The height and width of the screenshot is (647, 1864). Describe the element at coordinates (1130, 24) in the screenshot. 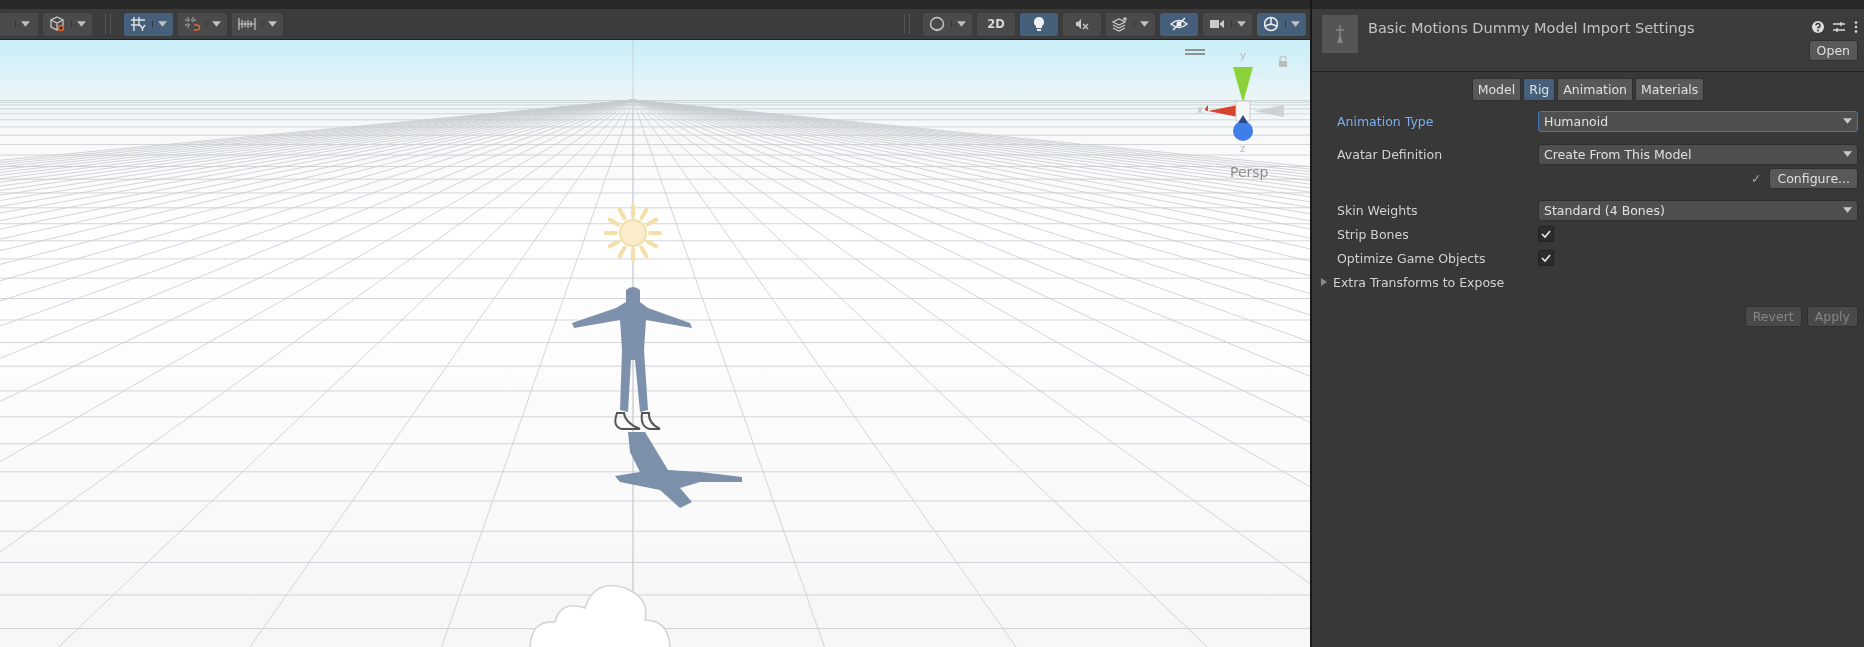

I see `effects-button` at that location.